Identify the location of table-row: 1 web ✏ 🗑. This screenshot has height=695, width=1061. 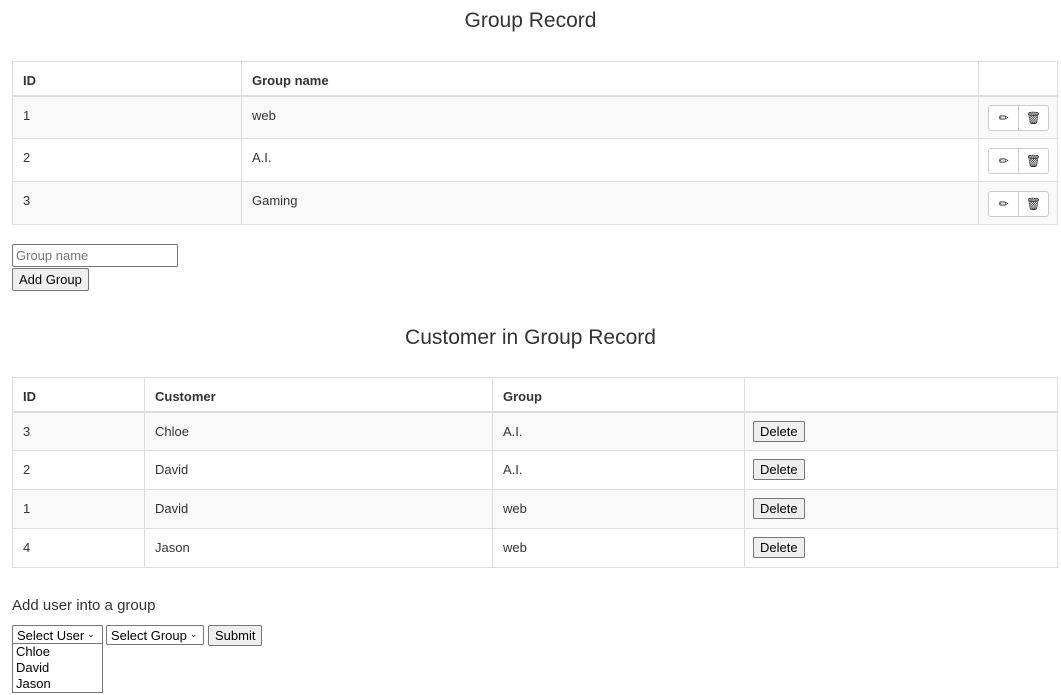
(535, 117).